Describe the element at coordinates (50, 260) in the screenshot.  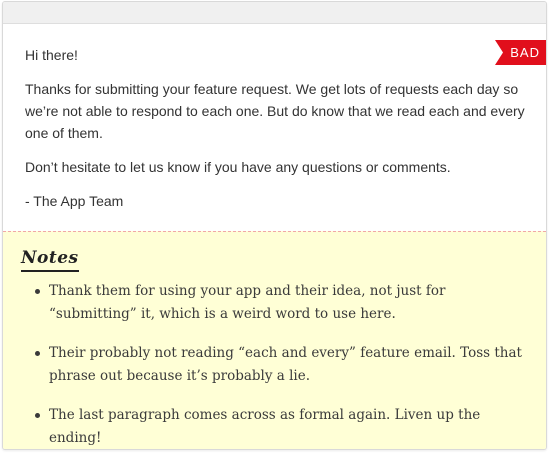
I see `notes-title: Notes` at that location.